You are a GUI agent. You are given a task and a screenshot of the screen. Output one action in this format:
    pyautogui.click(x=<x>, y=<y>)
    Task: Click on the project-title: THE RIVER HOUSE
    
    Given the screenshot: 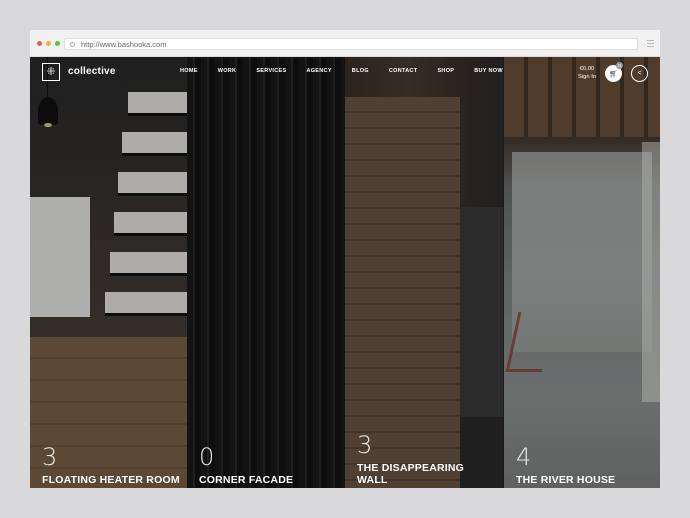 What is the action you would take?
    pyautogui.click(x=586, y=481)
    